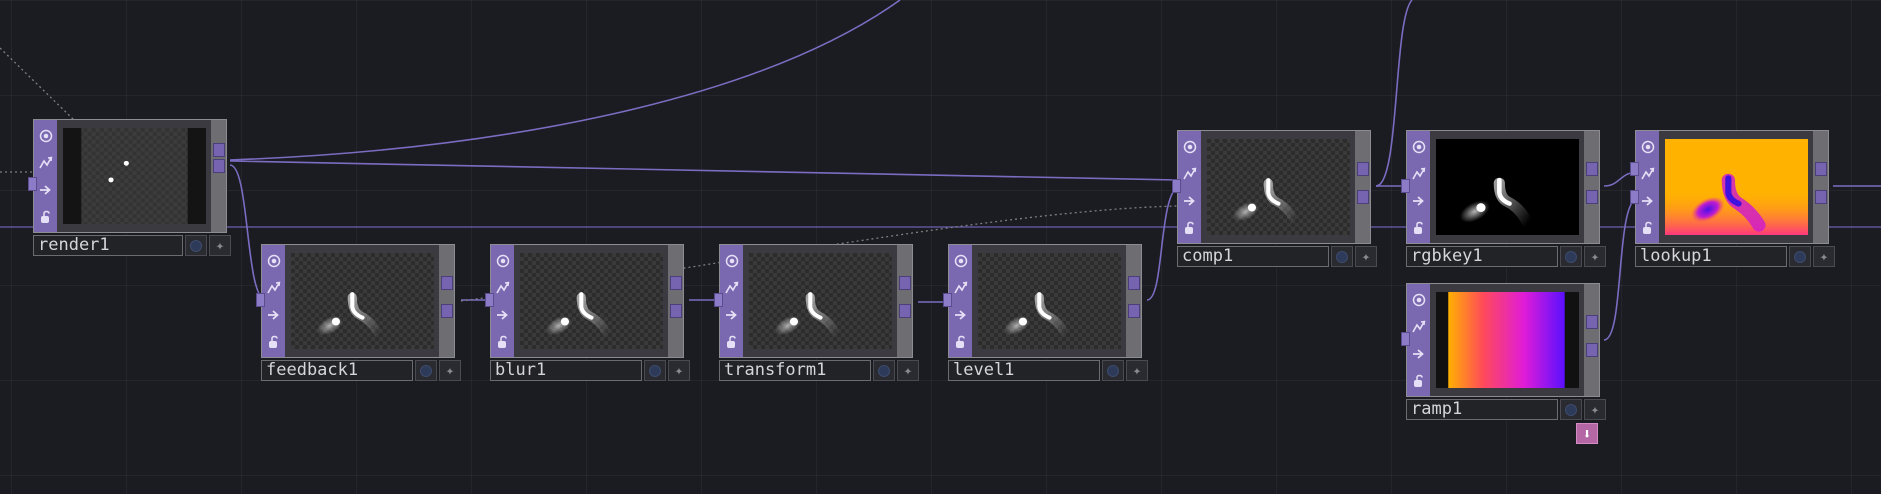 This screenshot has height=494, width=1881. I want to click on node-name: feedback1, so click(337, 370).